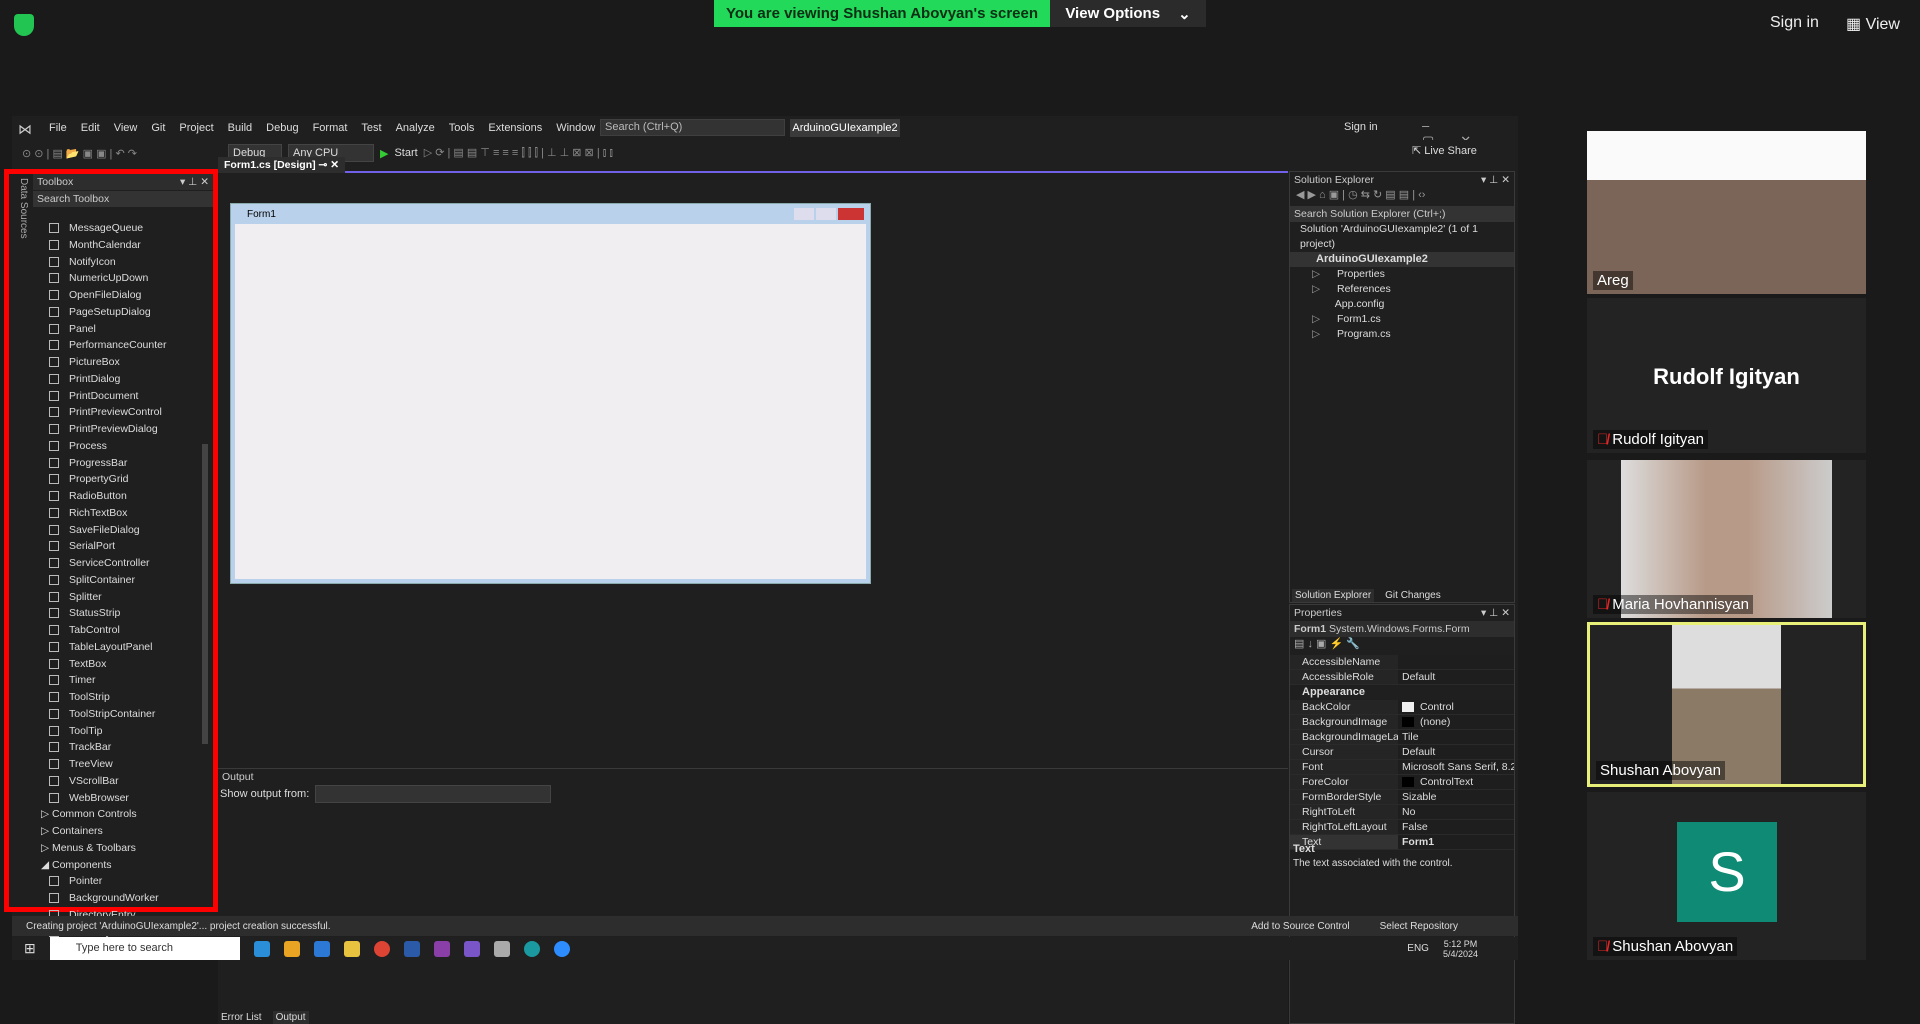 The height and width of the screenshot is (1024, 1920). I want to click on property-row: AccessibleRole Default, so click(1402, 677).